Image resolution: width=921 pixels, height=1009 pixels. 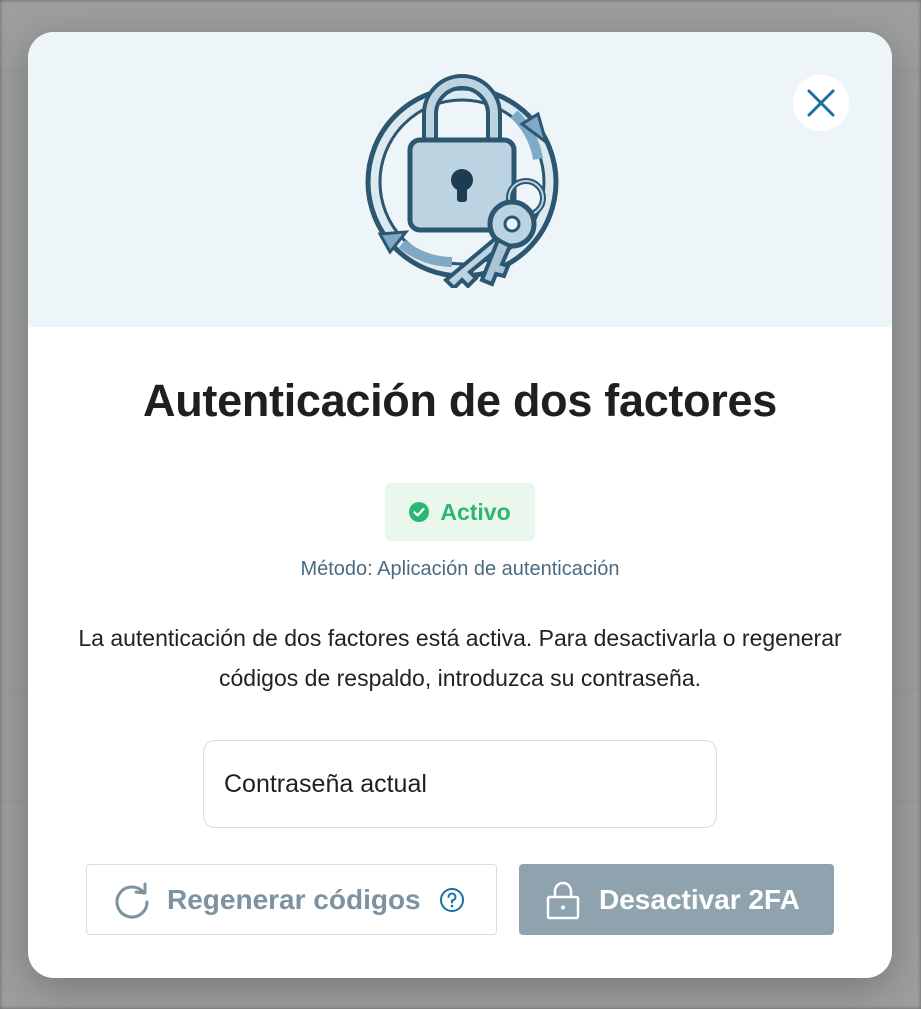 What do you see at coordinates (475, 511) in the screenshot?
I see `status-label: Activo` at bounding box center [475, 511].